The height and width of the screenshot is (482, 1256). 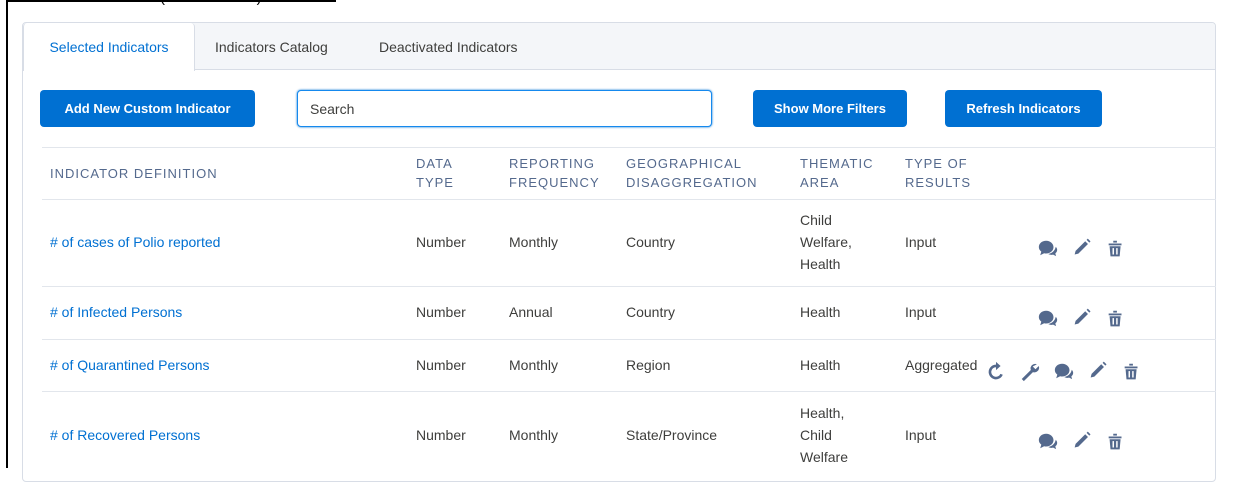 What do you see at coordinates (941, 365) in the screenshot?
I see `results-cell: Aggregated` at bounding box center [941, 365].